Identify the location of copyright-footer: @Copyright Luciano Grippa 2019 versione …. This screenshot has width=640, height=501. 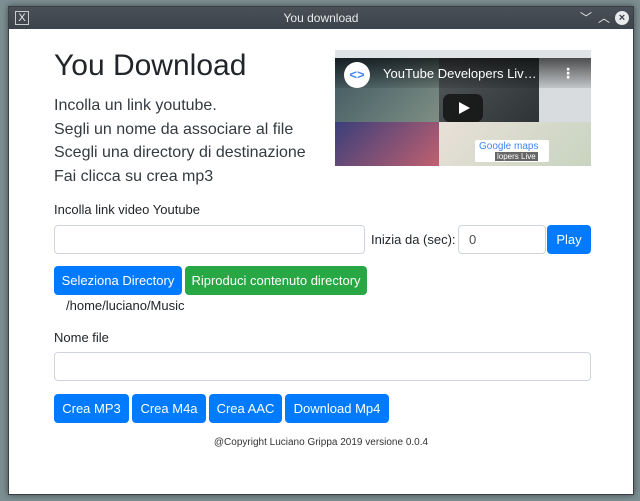
(321, 442).